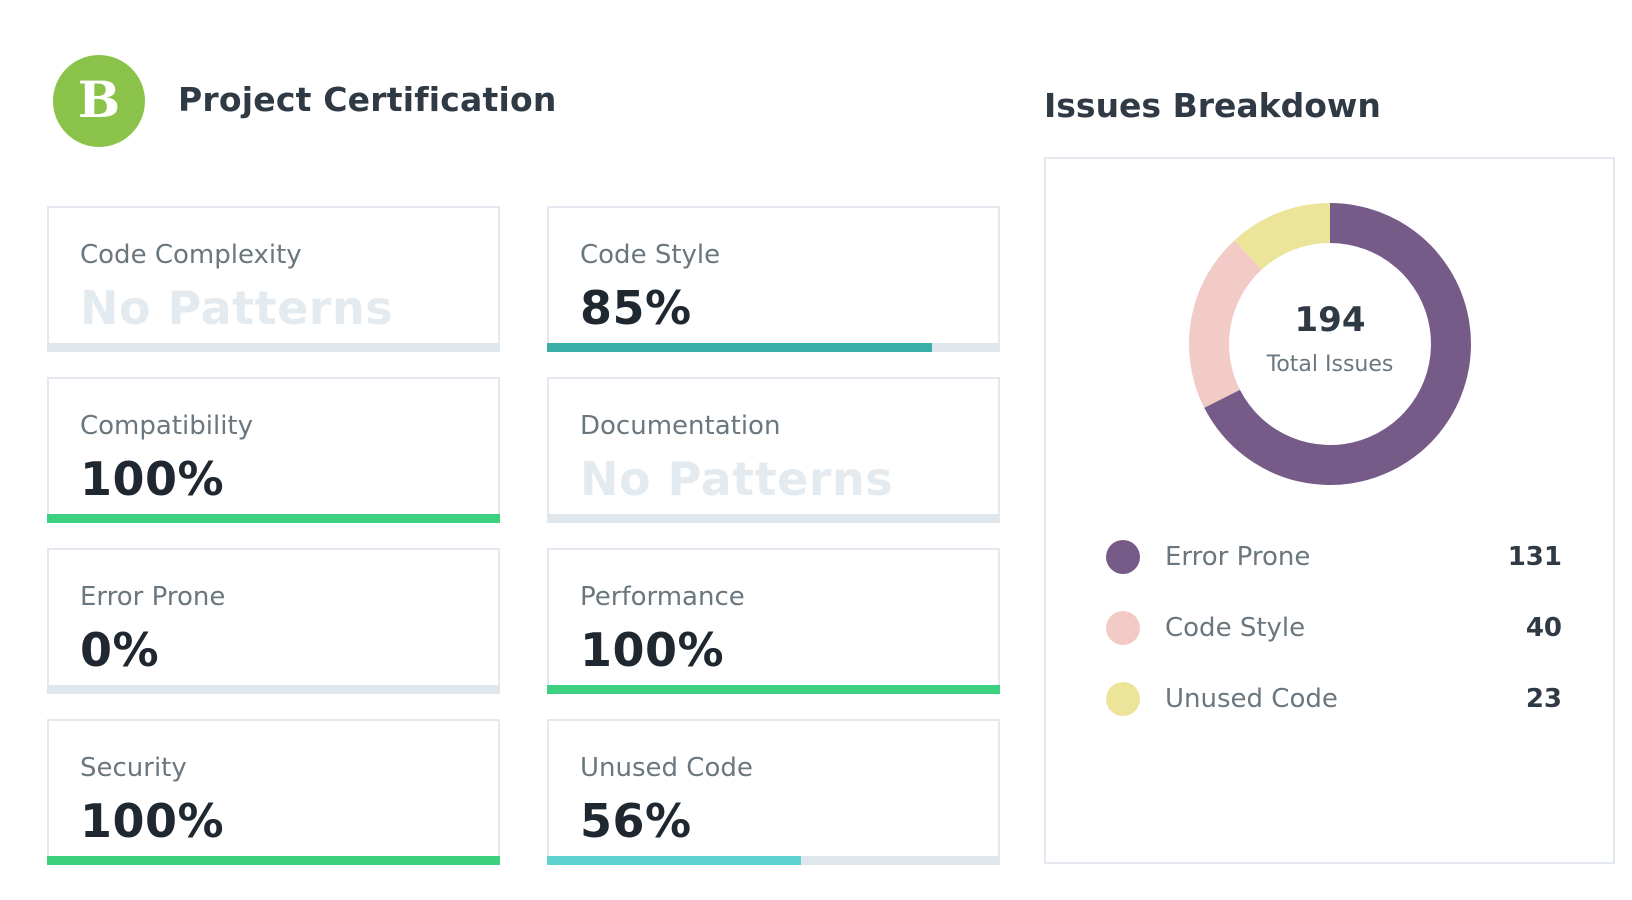  Describe the element at coordinates (367, 99) in the screenshot. I see `page-title: Project Certification` at that location.